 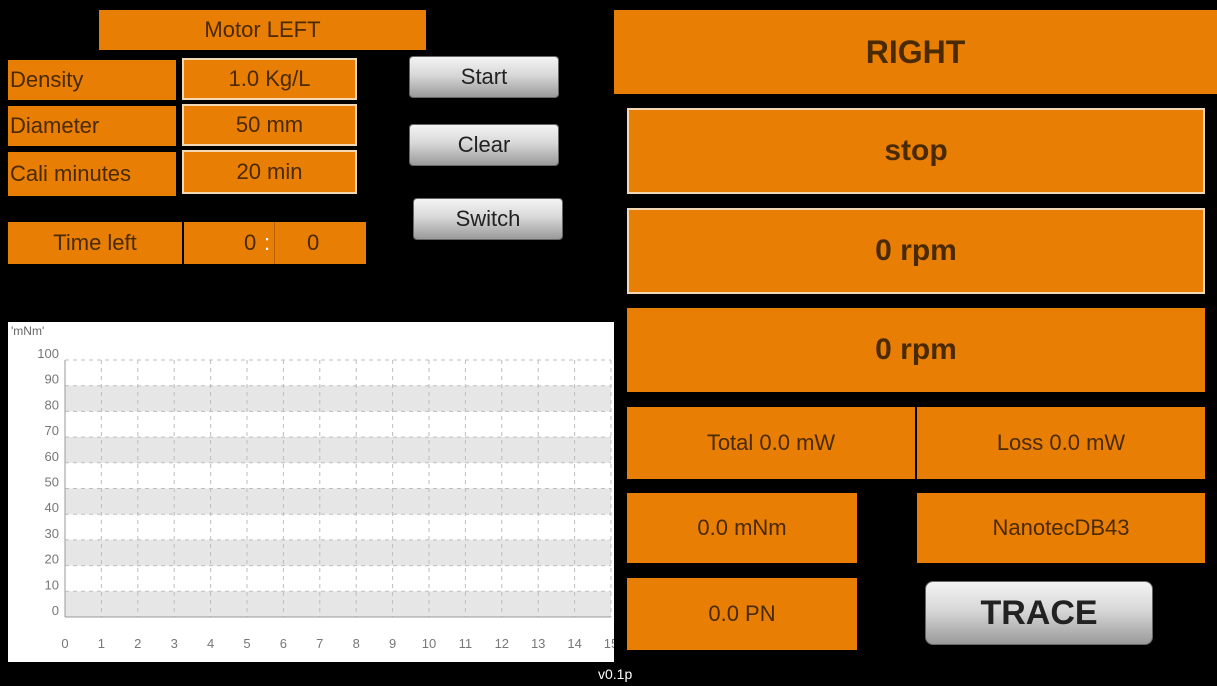 What do you see at coordinates (609, 643) in the screenshot?
I see `chart-x-tick-label: 15` at bounding box center [609, 643].